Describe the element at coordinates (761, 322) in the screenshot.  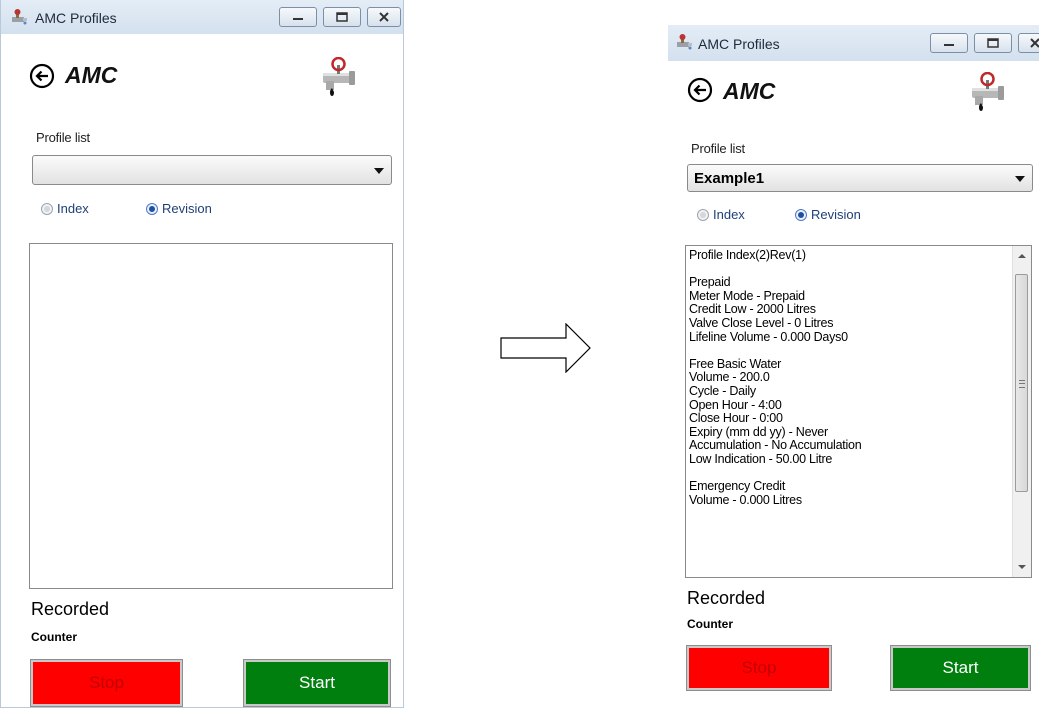
I see `profile-line: Valve Close Level - 0 Litres` at that location.